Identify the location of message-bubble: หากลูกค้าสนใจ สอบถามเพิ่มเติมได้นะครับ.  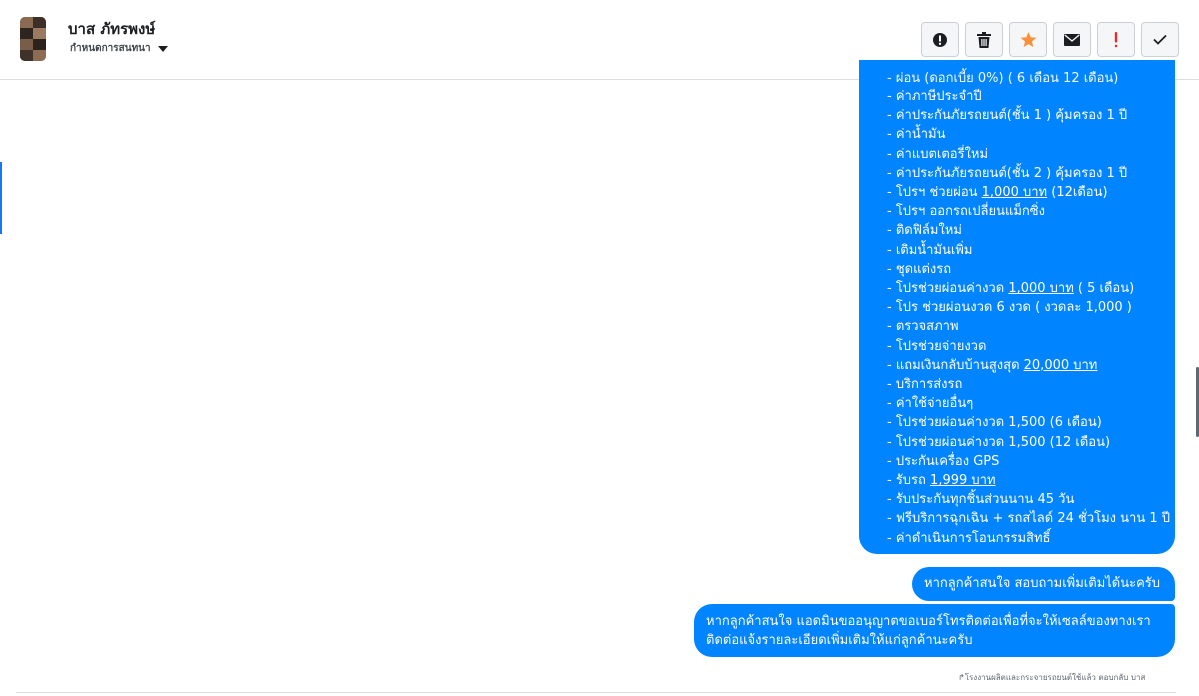
(1043, 584).